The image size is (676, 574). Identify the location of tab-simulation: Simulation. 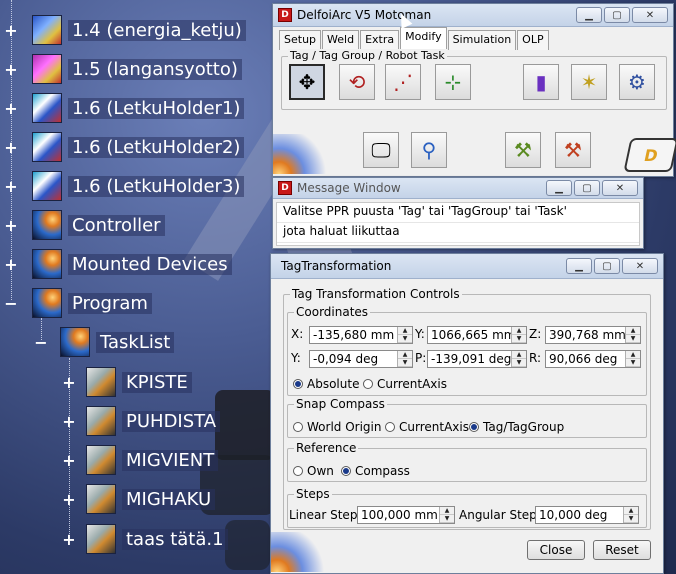
(482, 40).